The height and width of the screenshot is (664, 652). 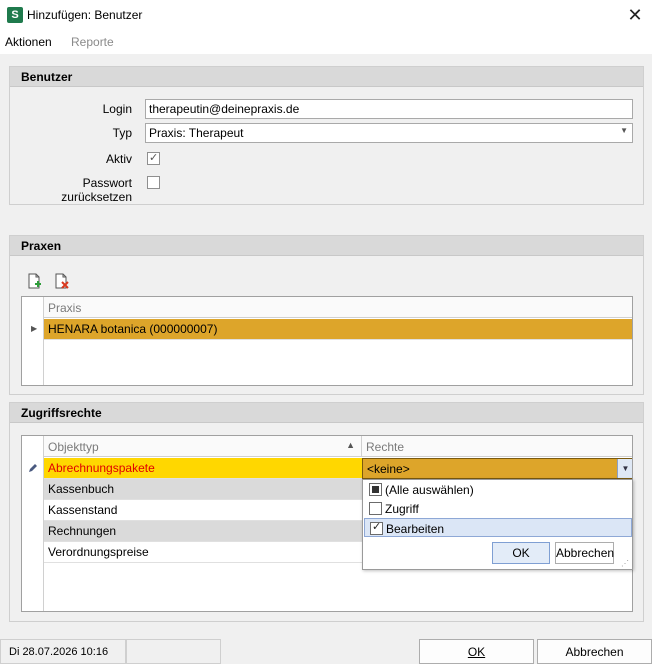 I want to click on aktiv-checkbox: ✓, so click(x=153, y=158).